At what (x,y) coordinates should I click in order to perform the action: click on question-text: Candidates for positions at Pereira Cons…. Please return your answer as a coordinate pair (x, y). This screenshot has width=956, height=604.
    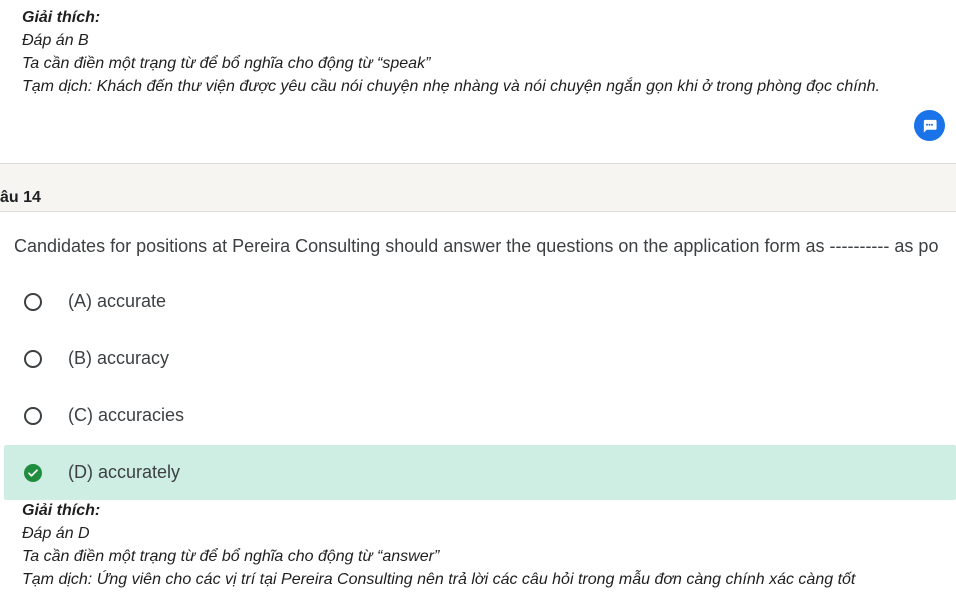
    Looking at the image, I should click on (476, 246).